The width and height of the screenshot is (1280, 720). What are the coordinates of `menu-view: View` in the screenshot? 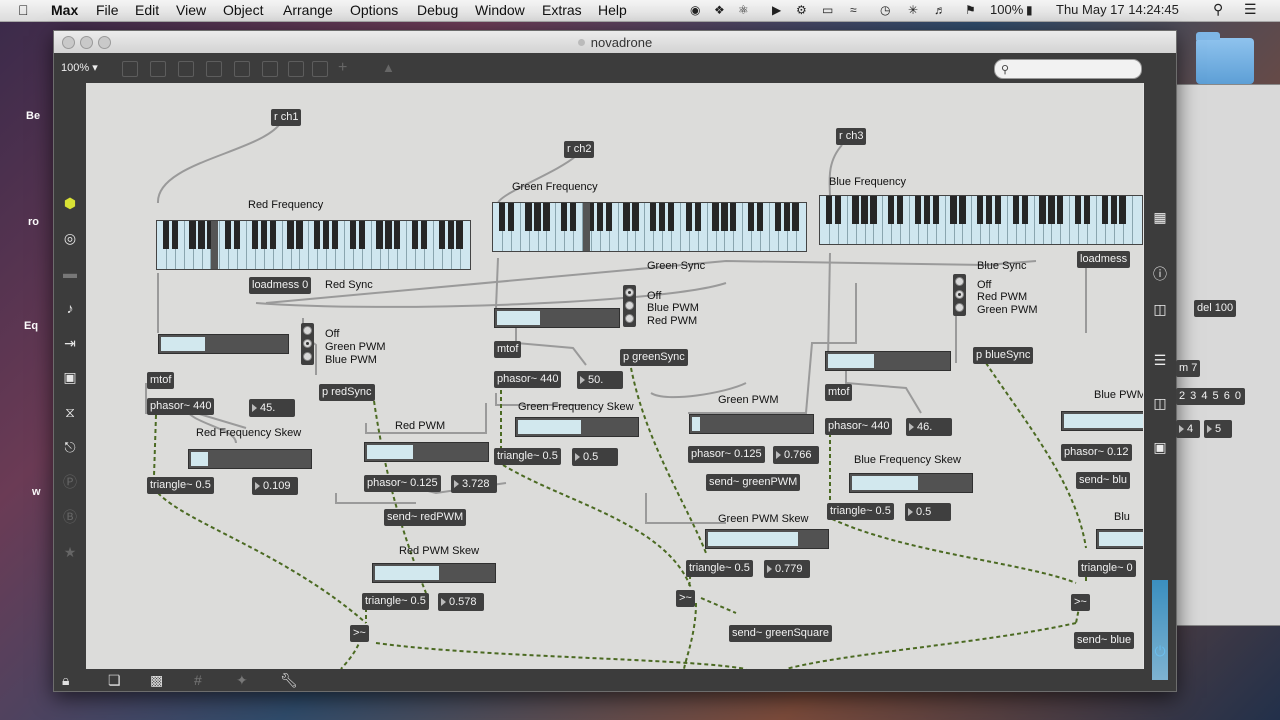 It's located at (191, 10).